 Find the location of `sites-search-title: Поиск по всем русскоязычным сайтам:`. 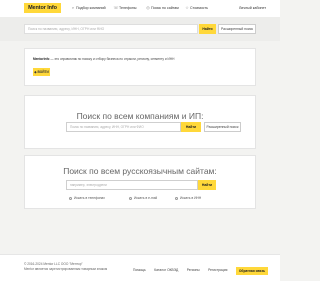

sites-search-title: Поиск по всем русскоязычным сайтам: is located at coordinates (140, 171).